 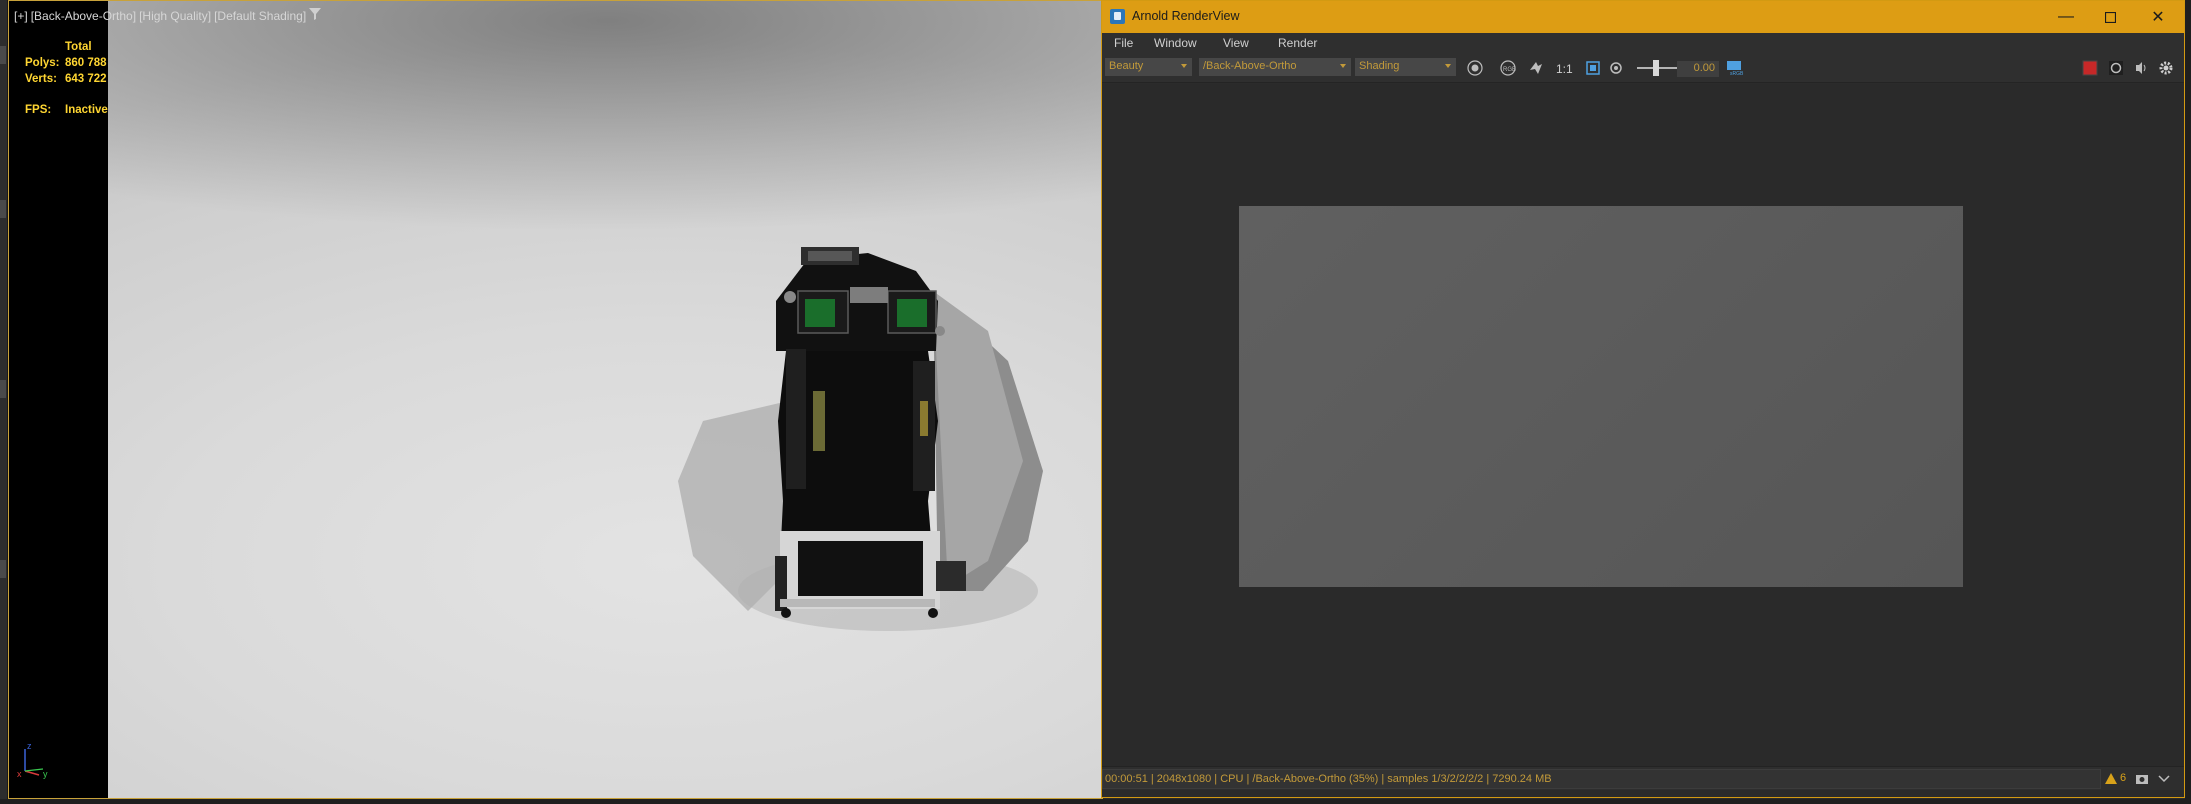 What do you see at coordinates (2116, 68) in the screenshot?
I see `refresh-render-icon` at bounding box center [2116, 68].